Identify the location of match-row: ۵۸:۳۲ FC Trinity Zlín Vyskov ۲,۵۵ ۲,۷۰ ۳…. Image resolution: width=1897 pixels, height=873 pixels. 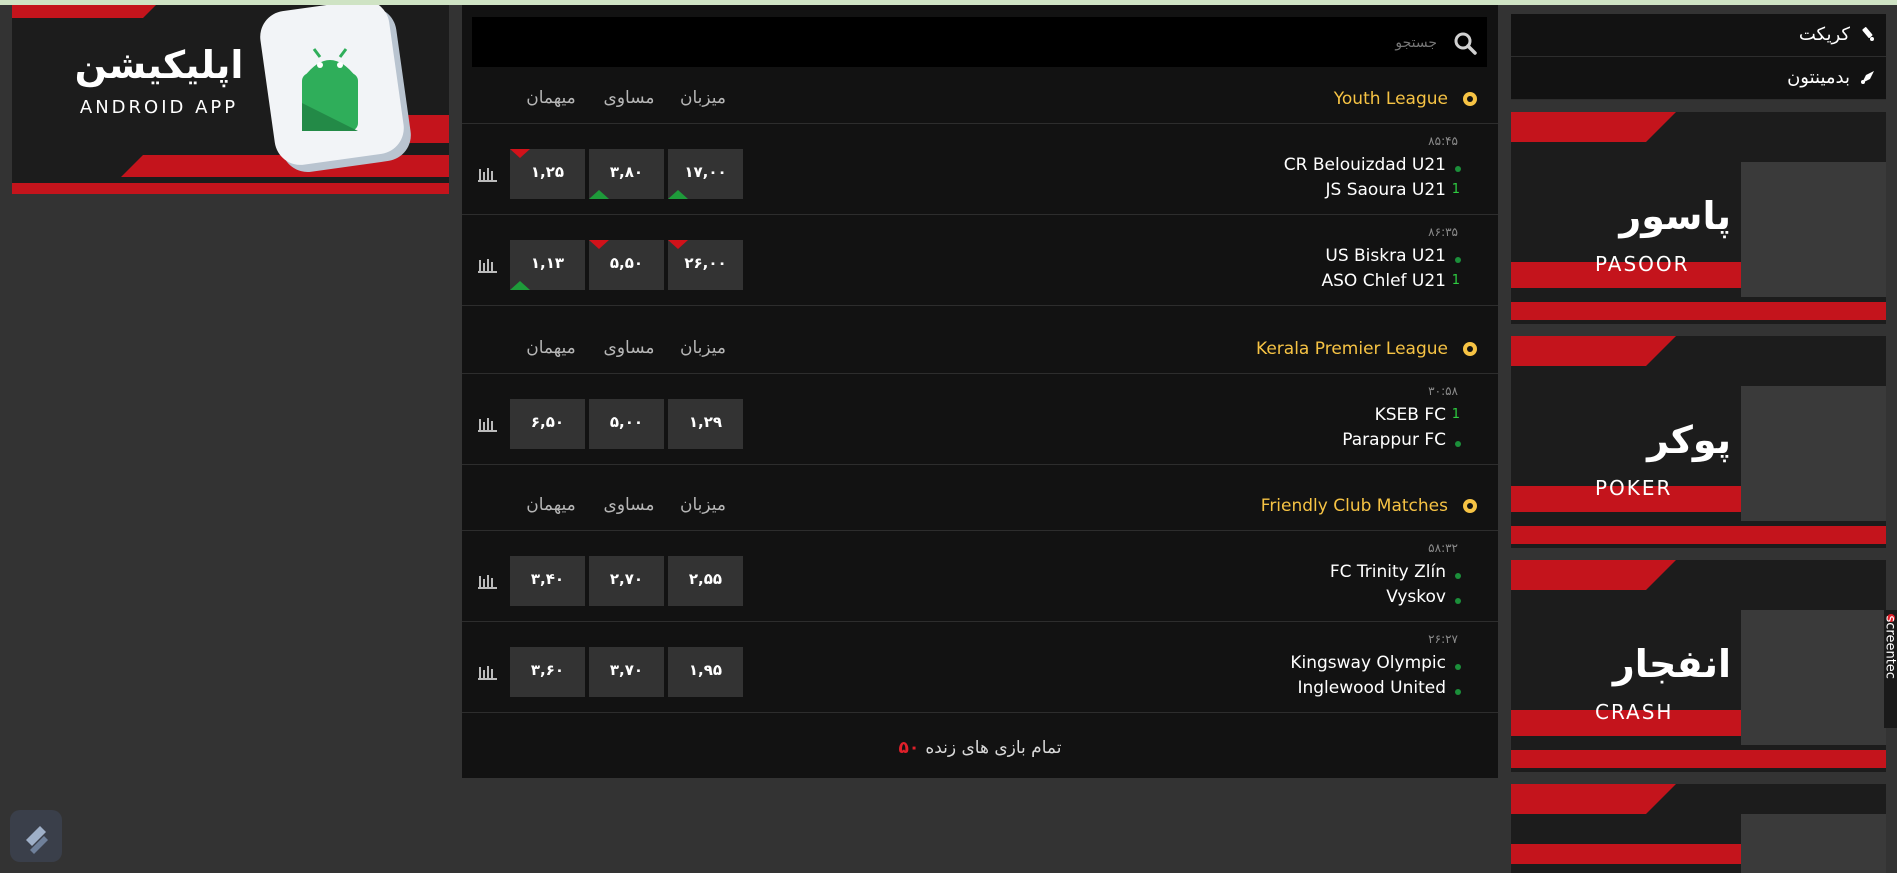
(980, 576).